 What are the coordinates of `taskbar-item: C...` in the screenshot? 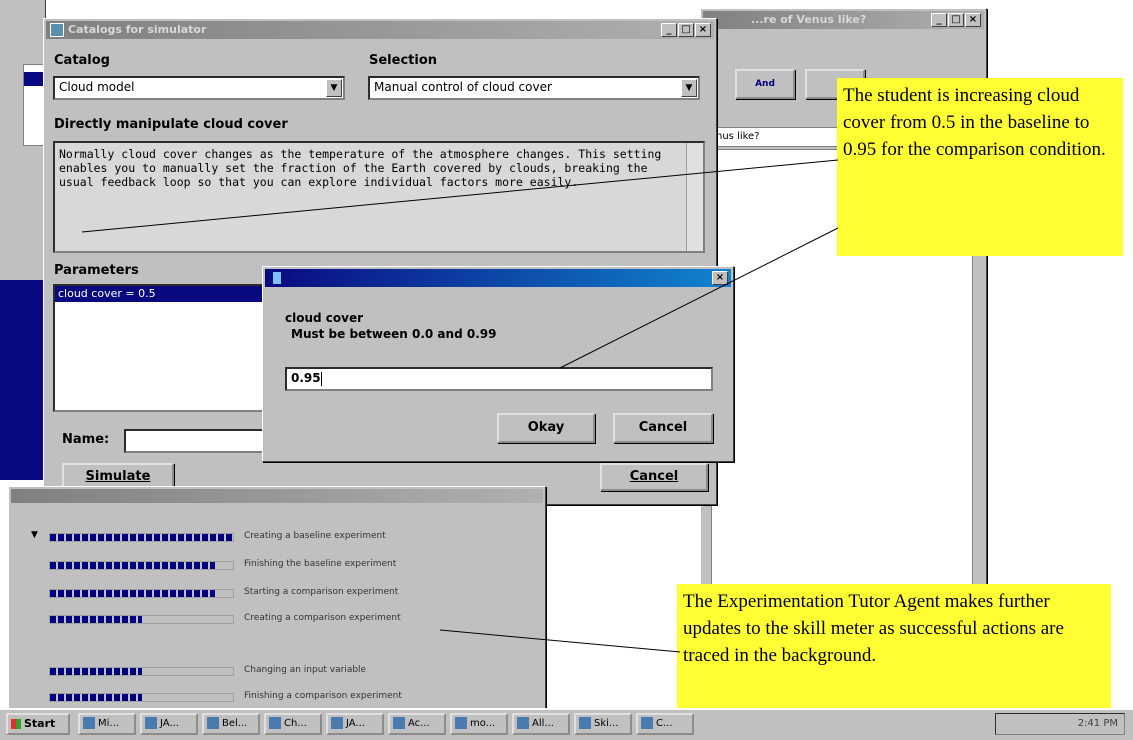 It's located at (665, 724).